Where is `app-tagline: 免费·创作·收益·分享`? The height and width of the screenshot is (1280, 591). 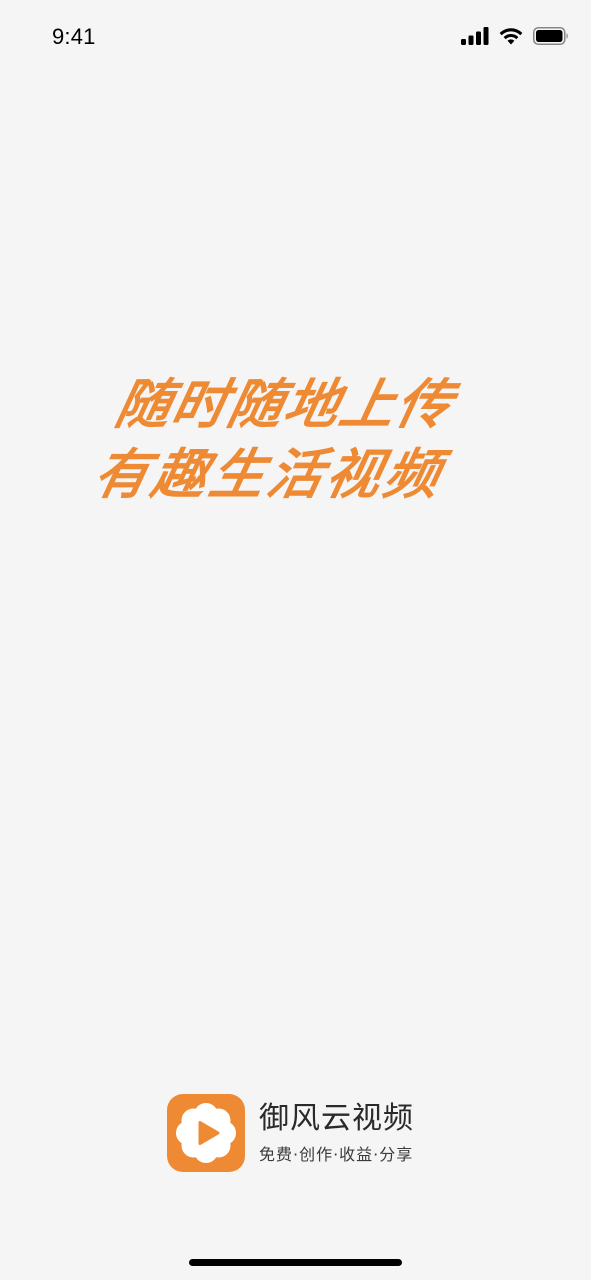 app-tagline: 免费·创作·收益·分享 is located at coordinates (336, 1154).